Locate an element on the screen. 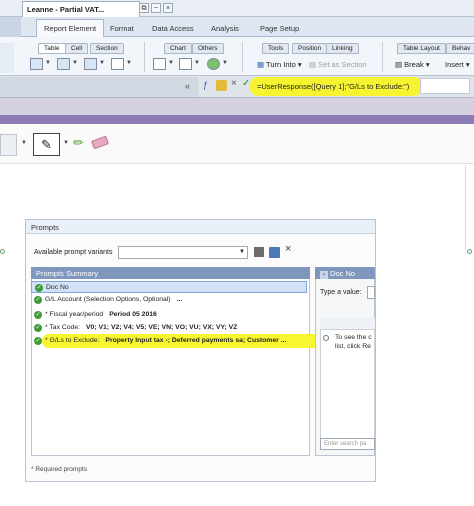 Image resolution: width=474 pixels, height=506 pixels. break-button: ▤ Break ▾ is located at coordinates (412, 63).